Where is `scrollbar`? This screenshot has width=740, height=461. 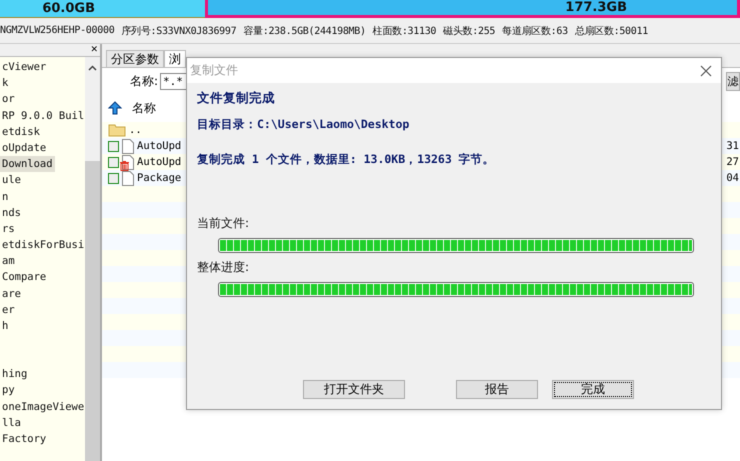
scrollbar is located at coordinates (92, 259).